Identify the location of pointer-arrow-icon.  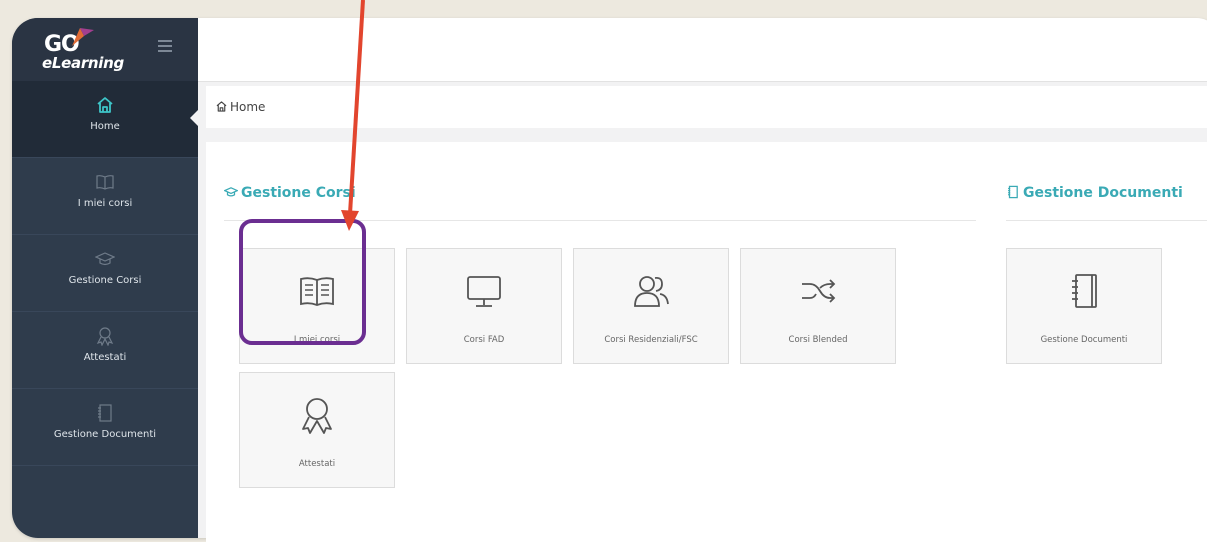
(353, 115).